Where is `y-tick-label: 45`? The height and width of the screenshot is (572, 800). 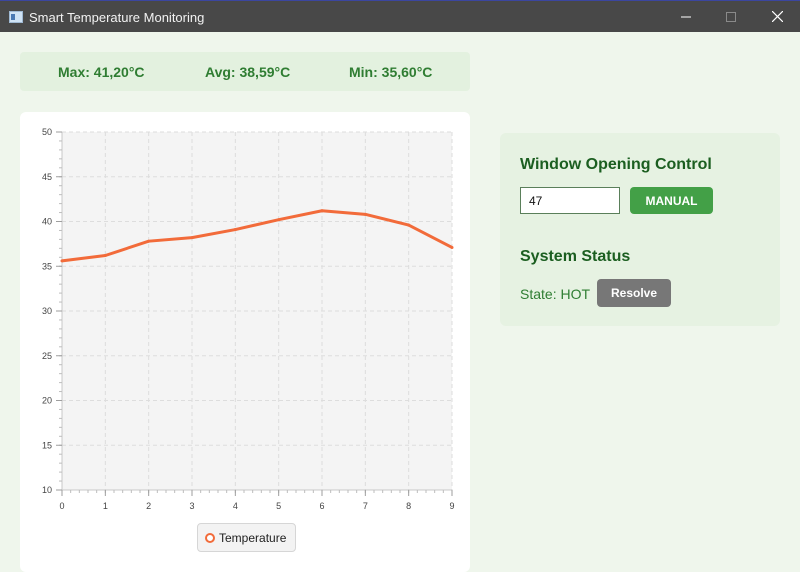 y-tick-label: 45 is located at coordinates (47, 177).